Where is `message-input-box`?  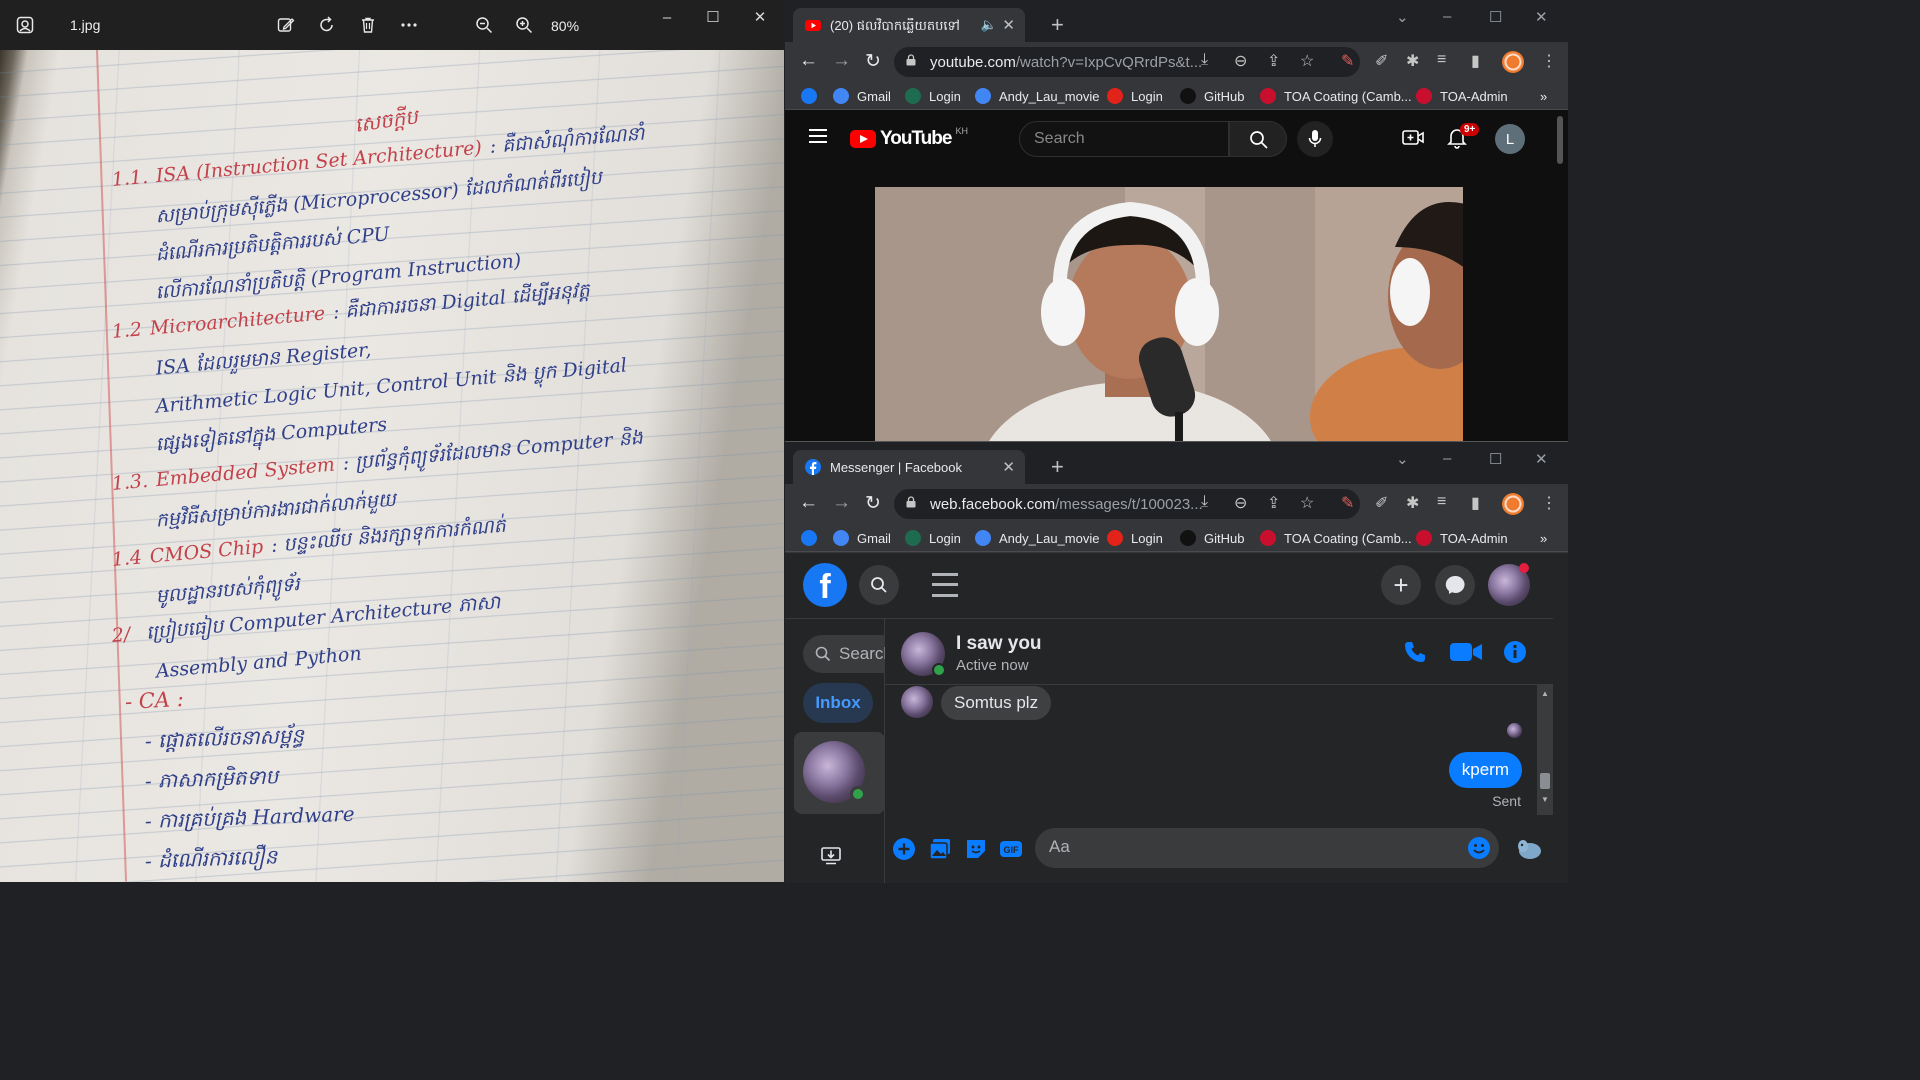 message-input-box is located at coordinates (1267, 848).